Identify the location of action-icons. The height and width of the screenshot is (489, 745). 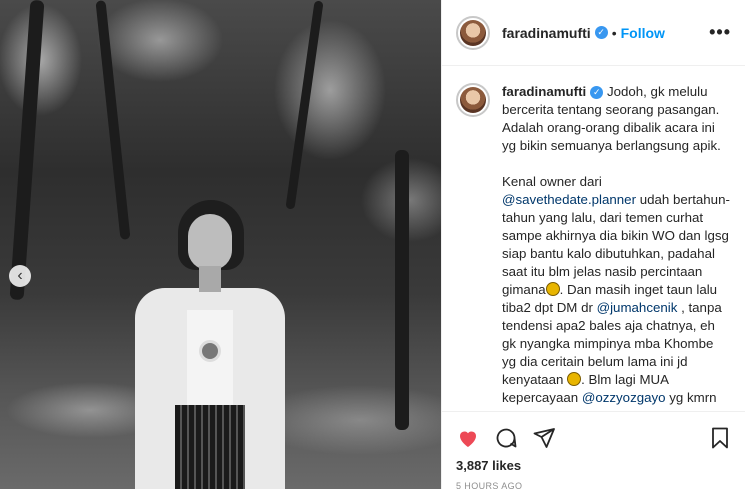
(594, 438).